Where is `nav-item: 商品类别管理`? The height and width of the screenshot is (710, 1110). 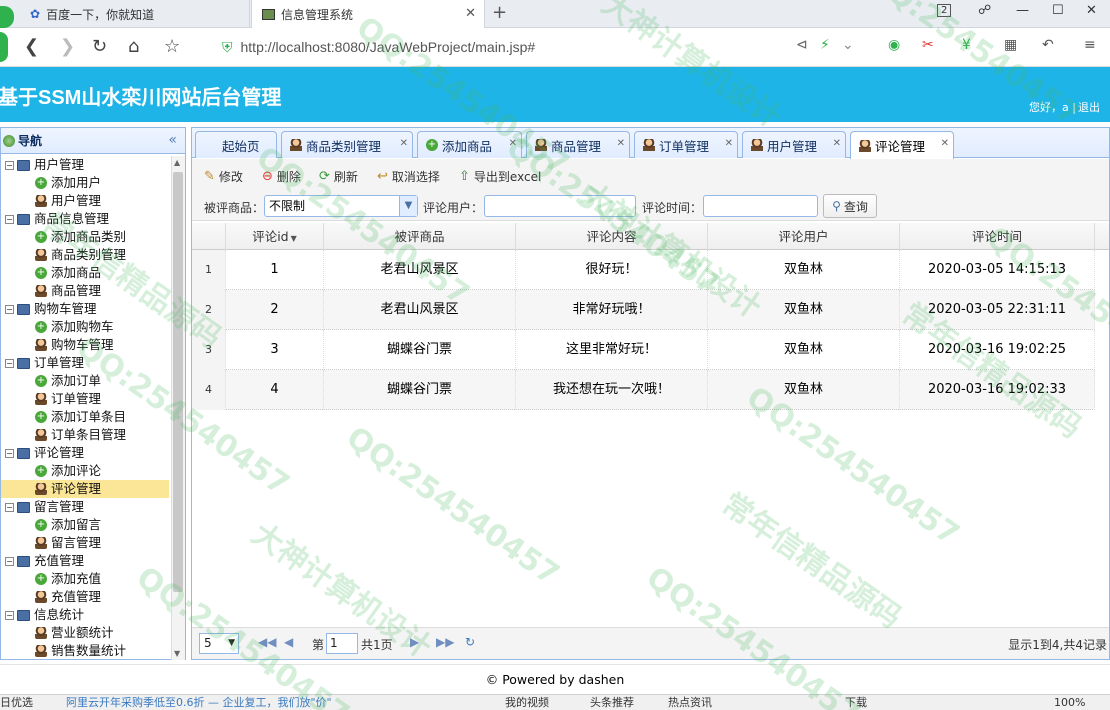 nav-item: 商品类别管理 is located at coordinates (85, 255).